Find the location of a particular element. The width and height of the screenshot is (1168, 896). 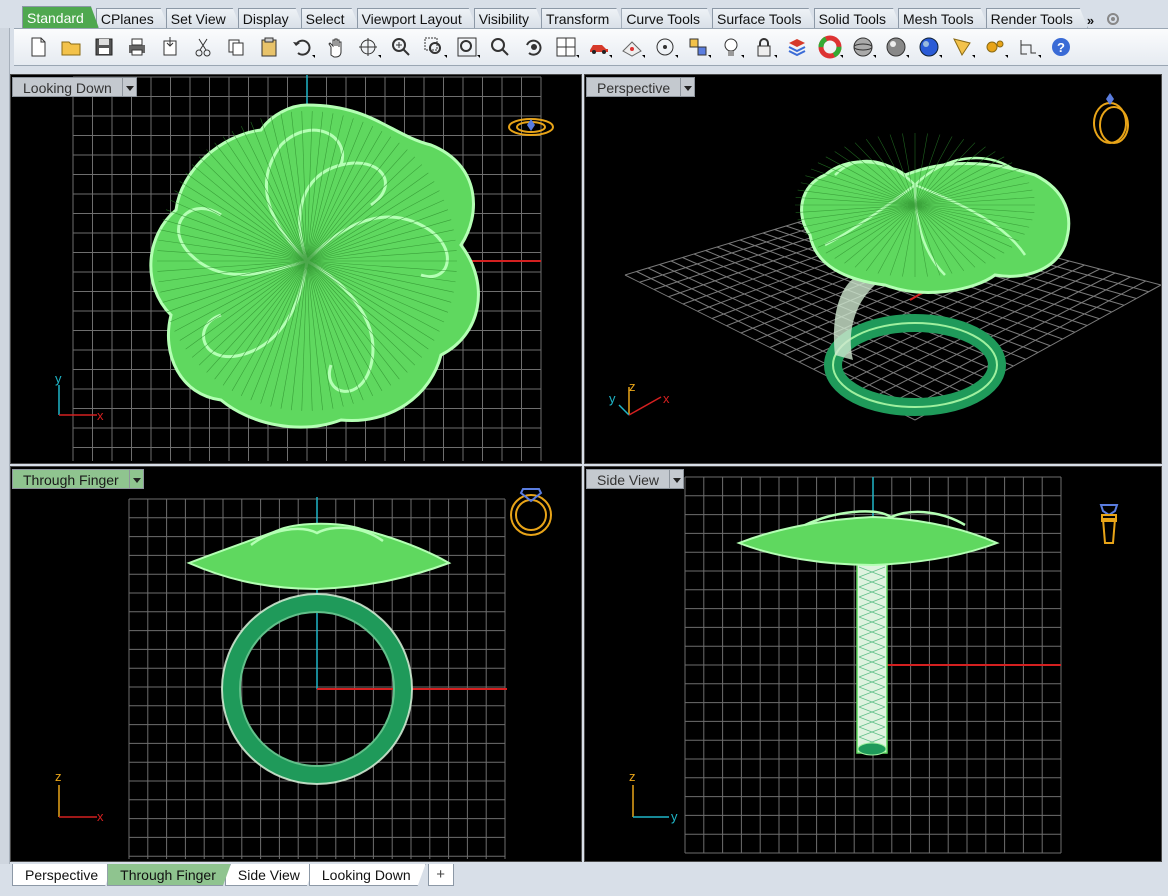

axis-indicator: y x is located at coordinates (79, 397).